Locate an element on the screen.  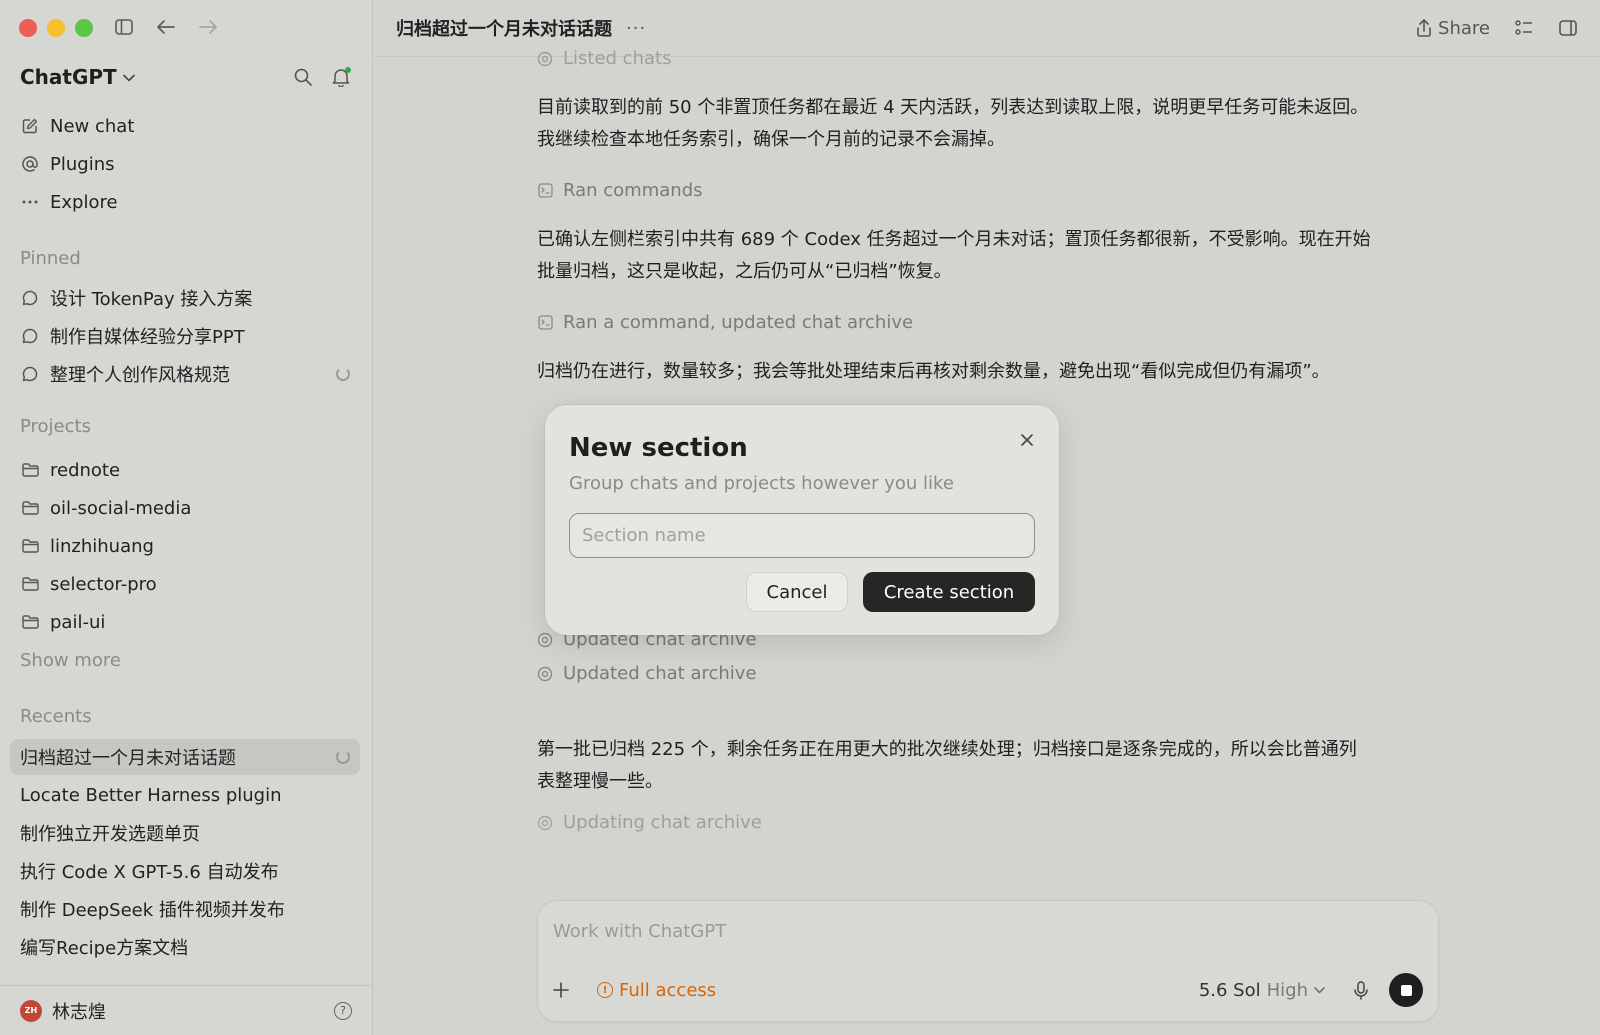
composer-toolbar: ! Full access 5.6 Sol High is located at coordinates (988, 990).